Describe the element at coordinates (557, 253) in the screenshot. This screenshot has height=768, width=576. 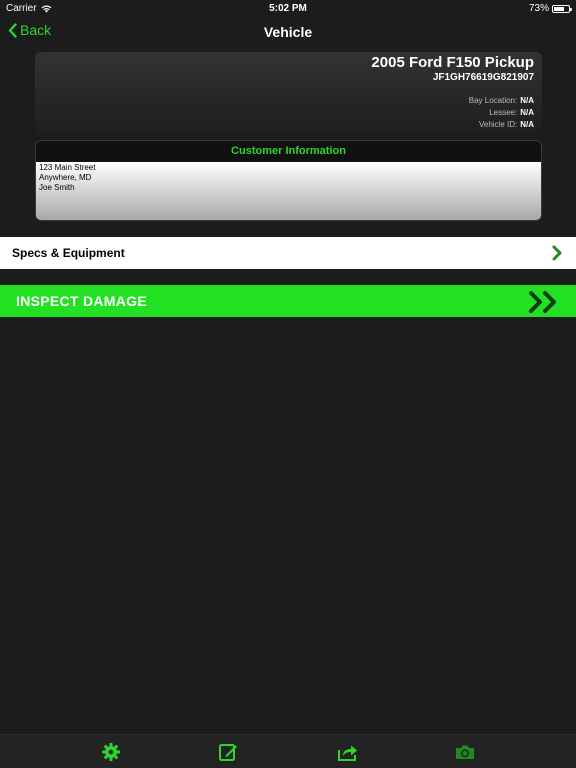
I see `chevron-right-icon` at that location.